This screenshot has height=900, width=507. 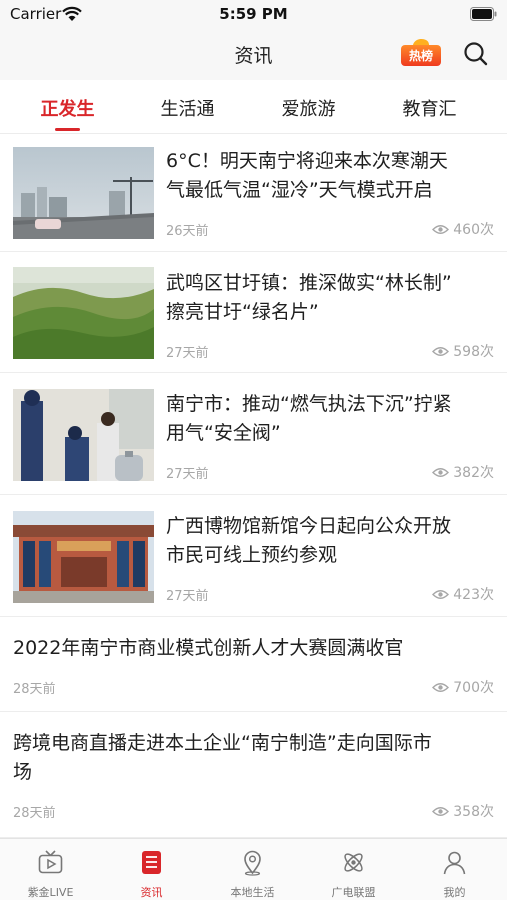 I want to click on nav-broadcast-alliance: 广电联盟, so click(x=353, y=869).